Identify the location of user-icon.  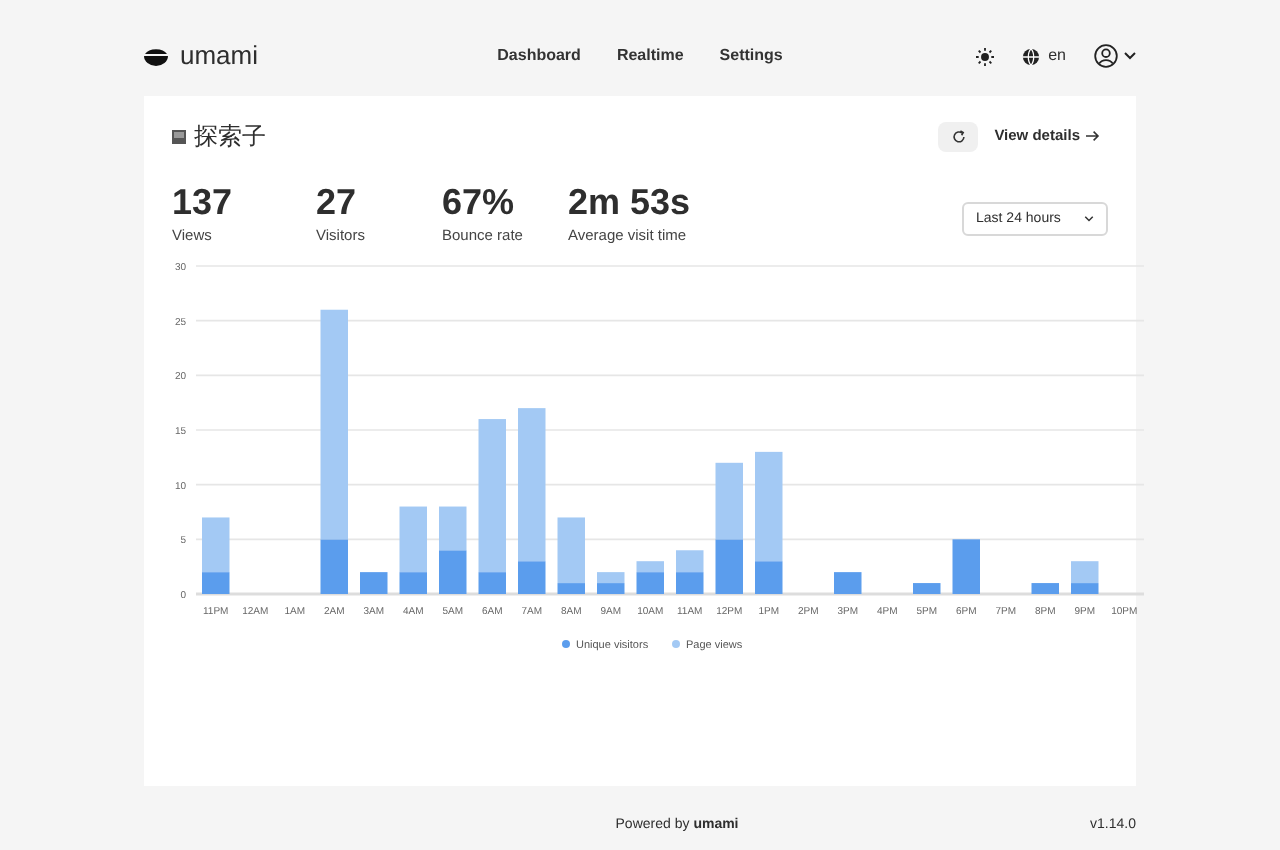
(1106, 56).